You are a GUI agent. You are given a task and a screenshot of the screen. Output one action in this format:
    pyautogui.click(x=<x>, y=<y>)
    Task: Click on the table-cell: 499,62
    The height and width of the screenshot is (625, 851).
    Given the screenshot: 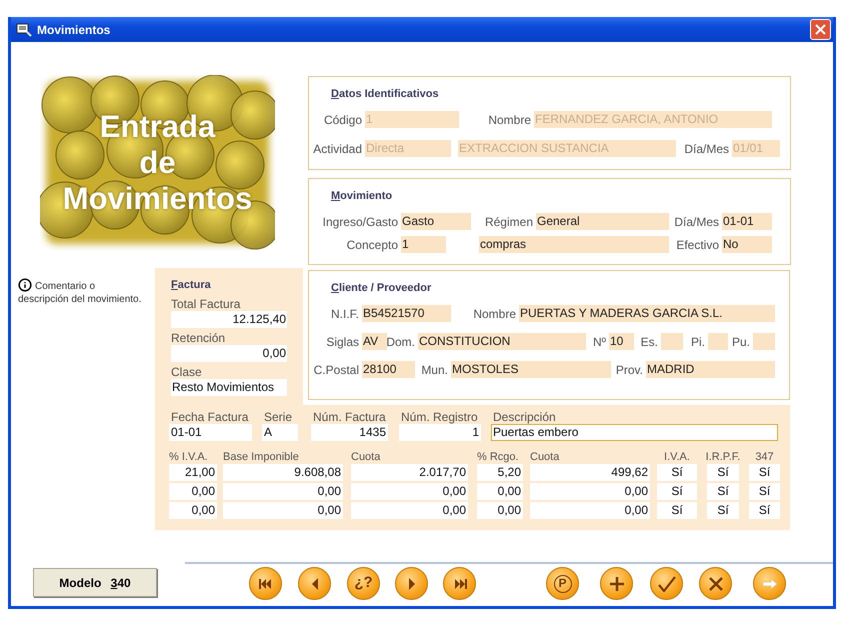 What is the action you would take?
    pyautogui.click(x=590, y=472)
    